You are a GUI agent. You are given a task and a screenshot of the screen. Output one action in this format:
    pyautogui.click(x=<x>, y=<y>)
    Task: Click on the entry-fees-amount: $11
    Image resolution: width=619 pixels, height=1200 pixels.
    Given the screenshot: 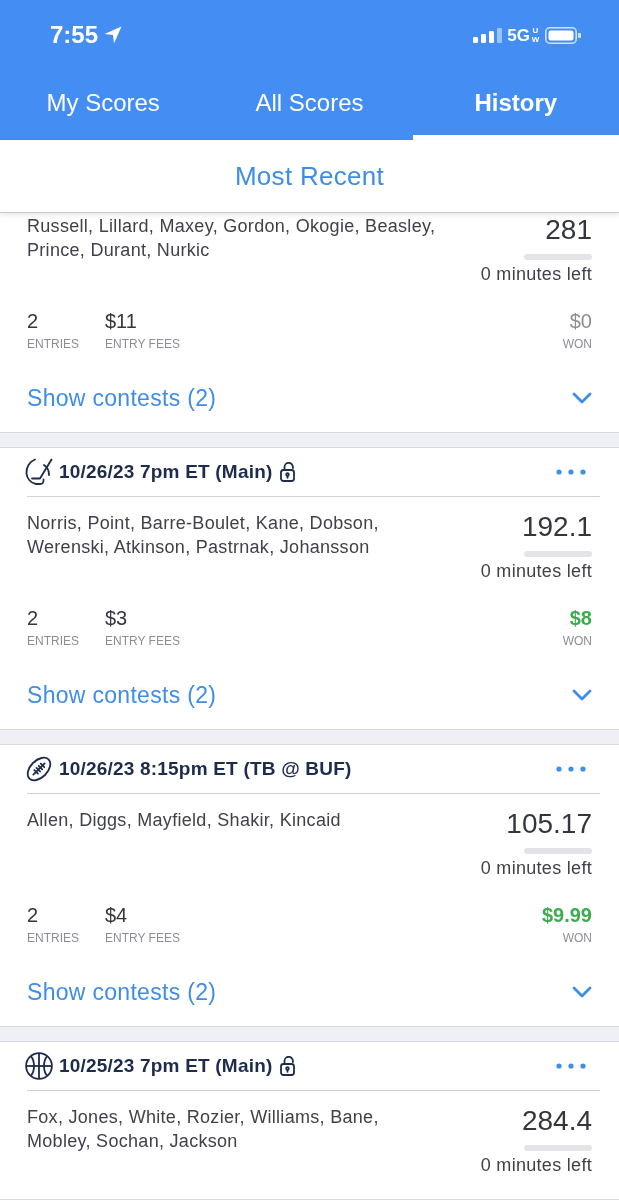 What is the action you would take?
    pyautogui.click(x=121, y=321)
    